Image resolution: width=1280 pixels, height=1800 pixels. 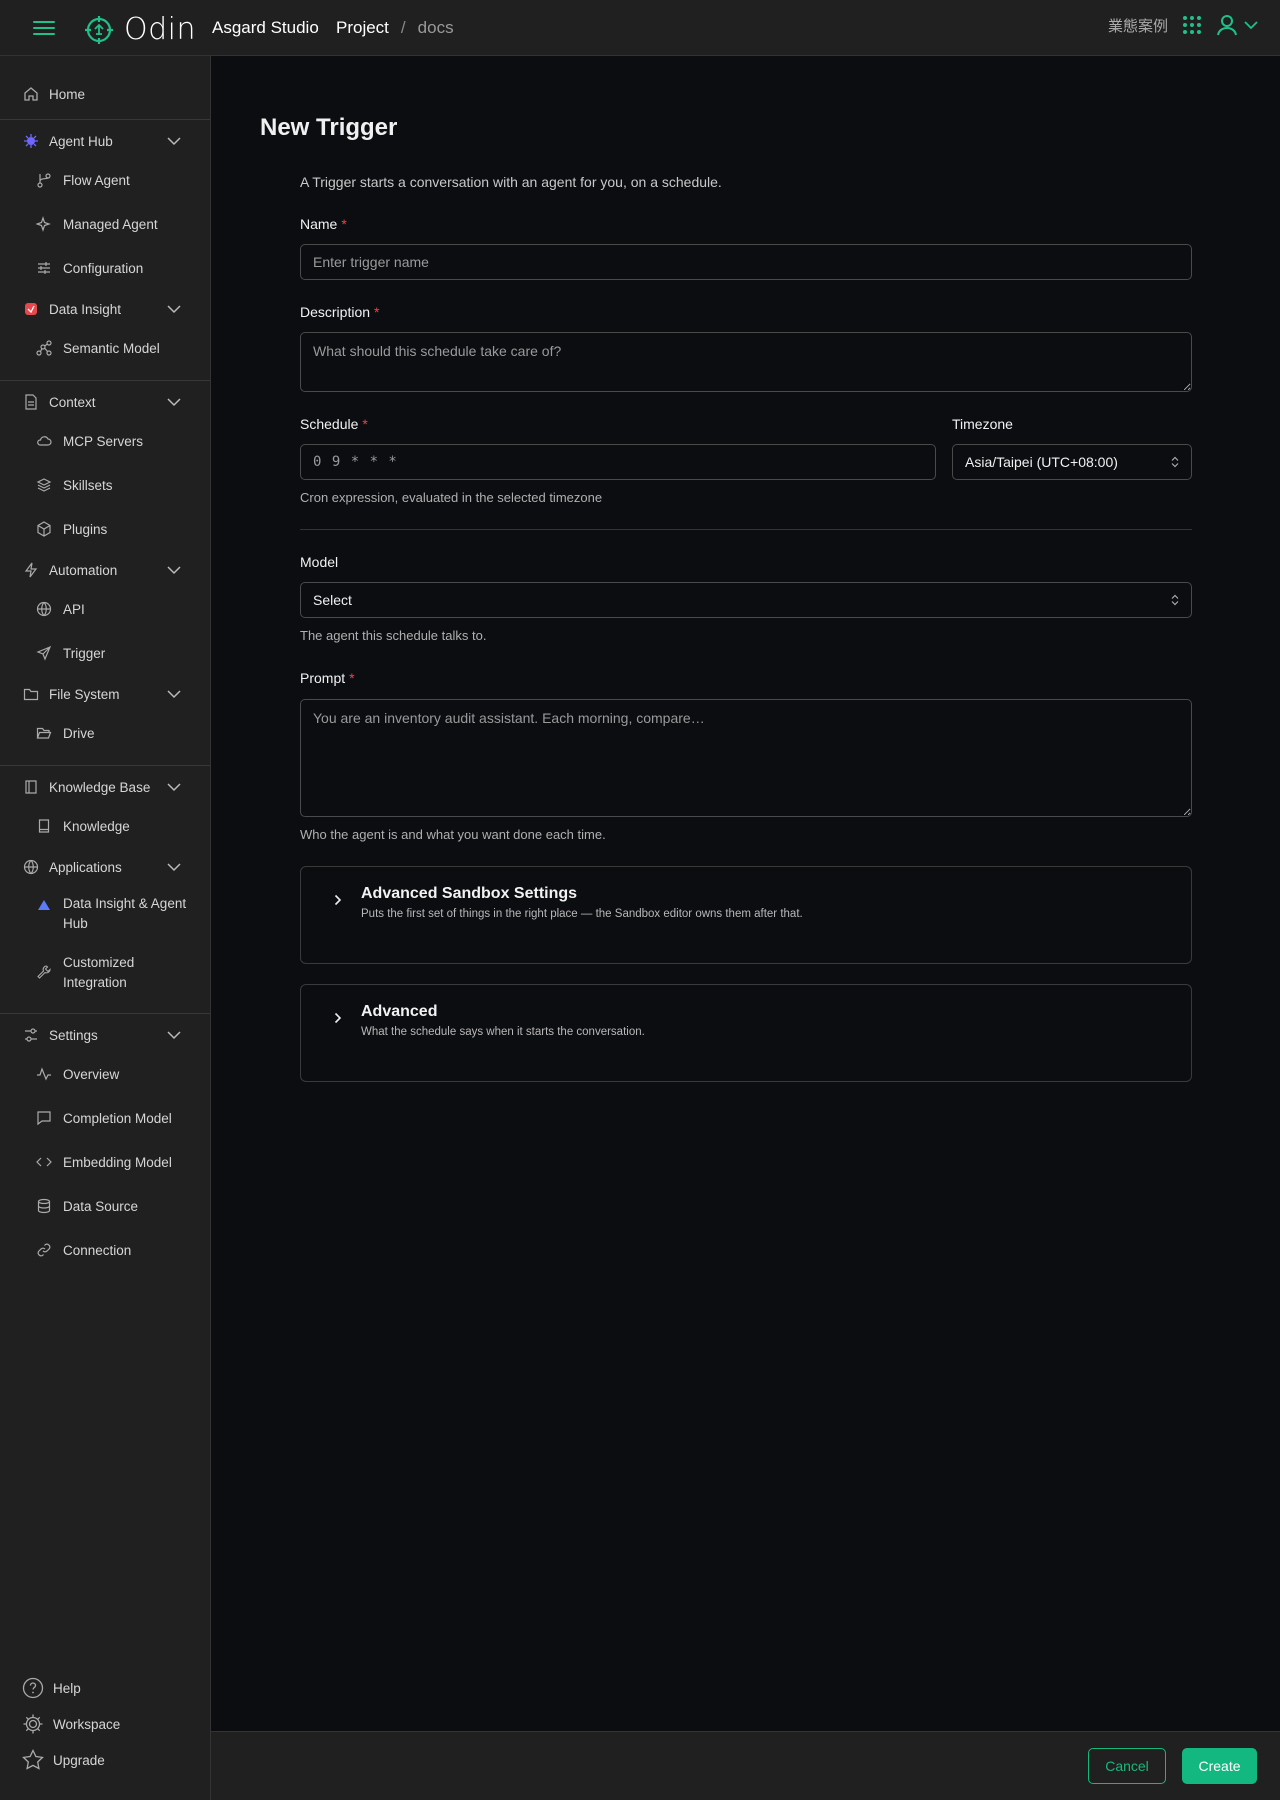 What do you see at coordinates (1072, 462) in the screenshot?
I see `timezone-select: Asia/Taipei (UTC+08:00)` at bounding box center [1072, 462].